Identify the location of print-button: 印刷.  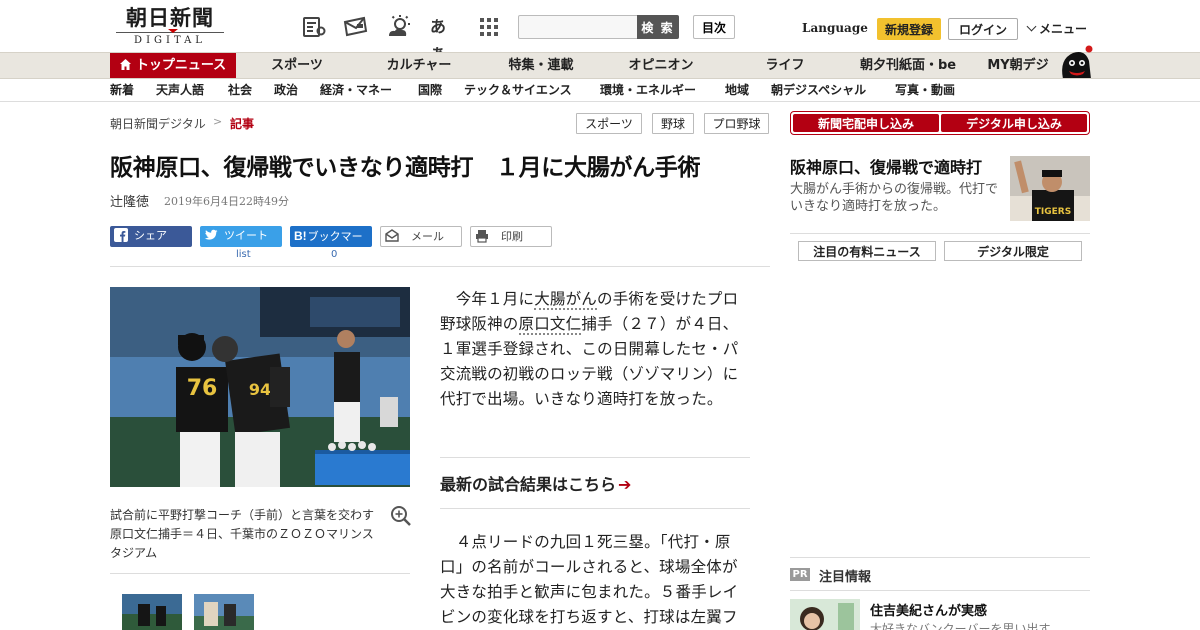
(511, 236).